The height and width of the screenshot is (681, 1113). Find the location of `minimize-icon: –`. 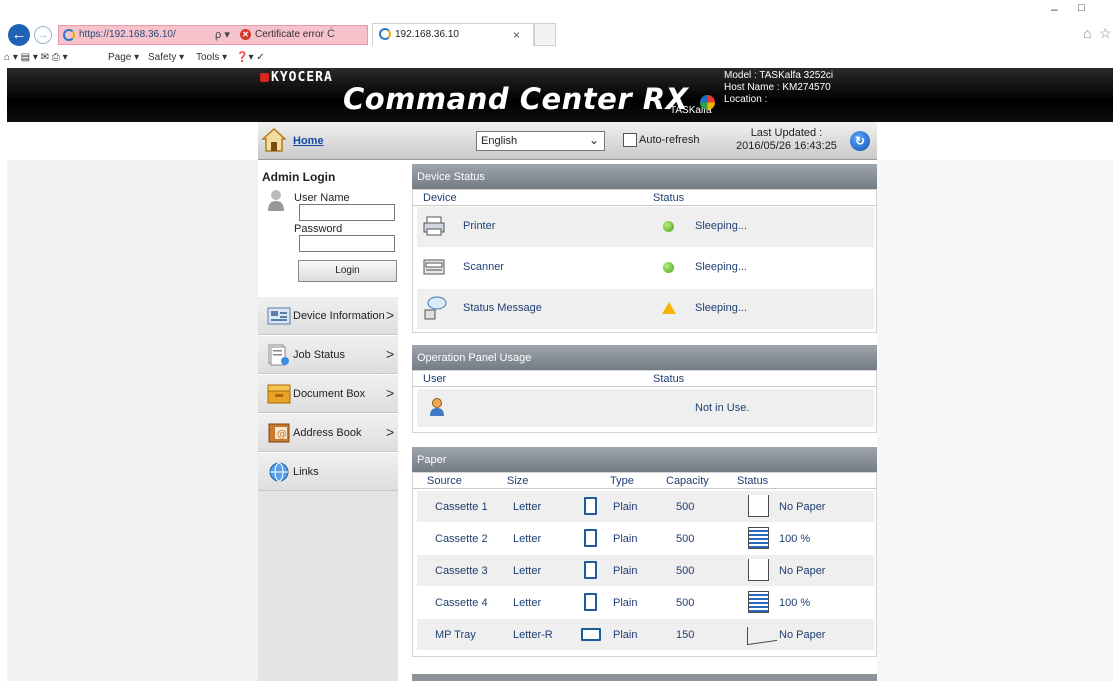

minimize-icon: – is located at coordinates (1054, 9).